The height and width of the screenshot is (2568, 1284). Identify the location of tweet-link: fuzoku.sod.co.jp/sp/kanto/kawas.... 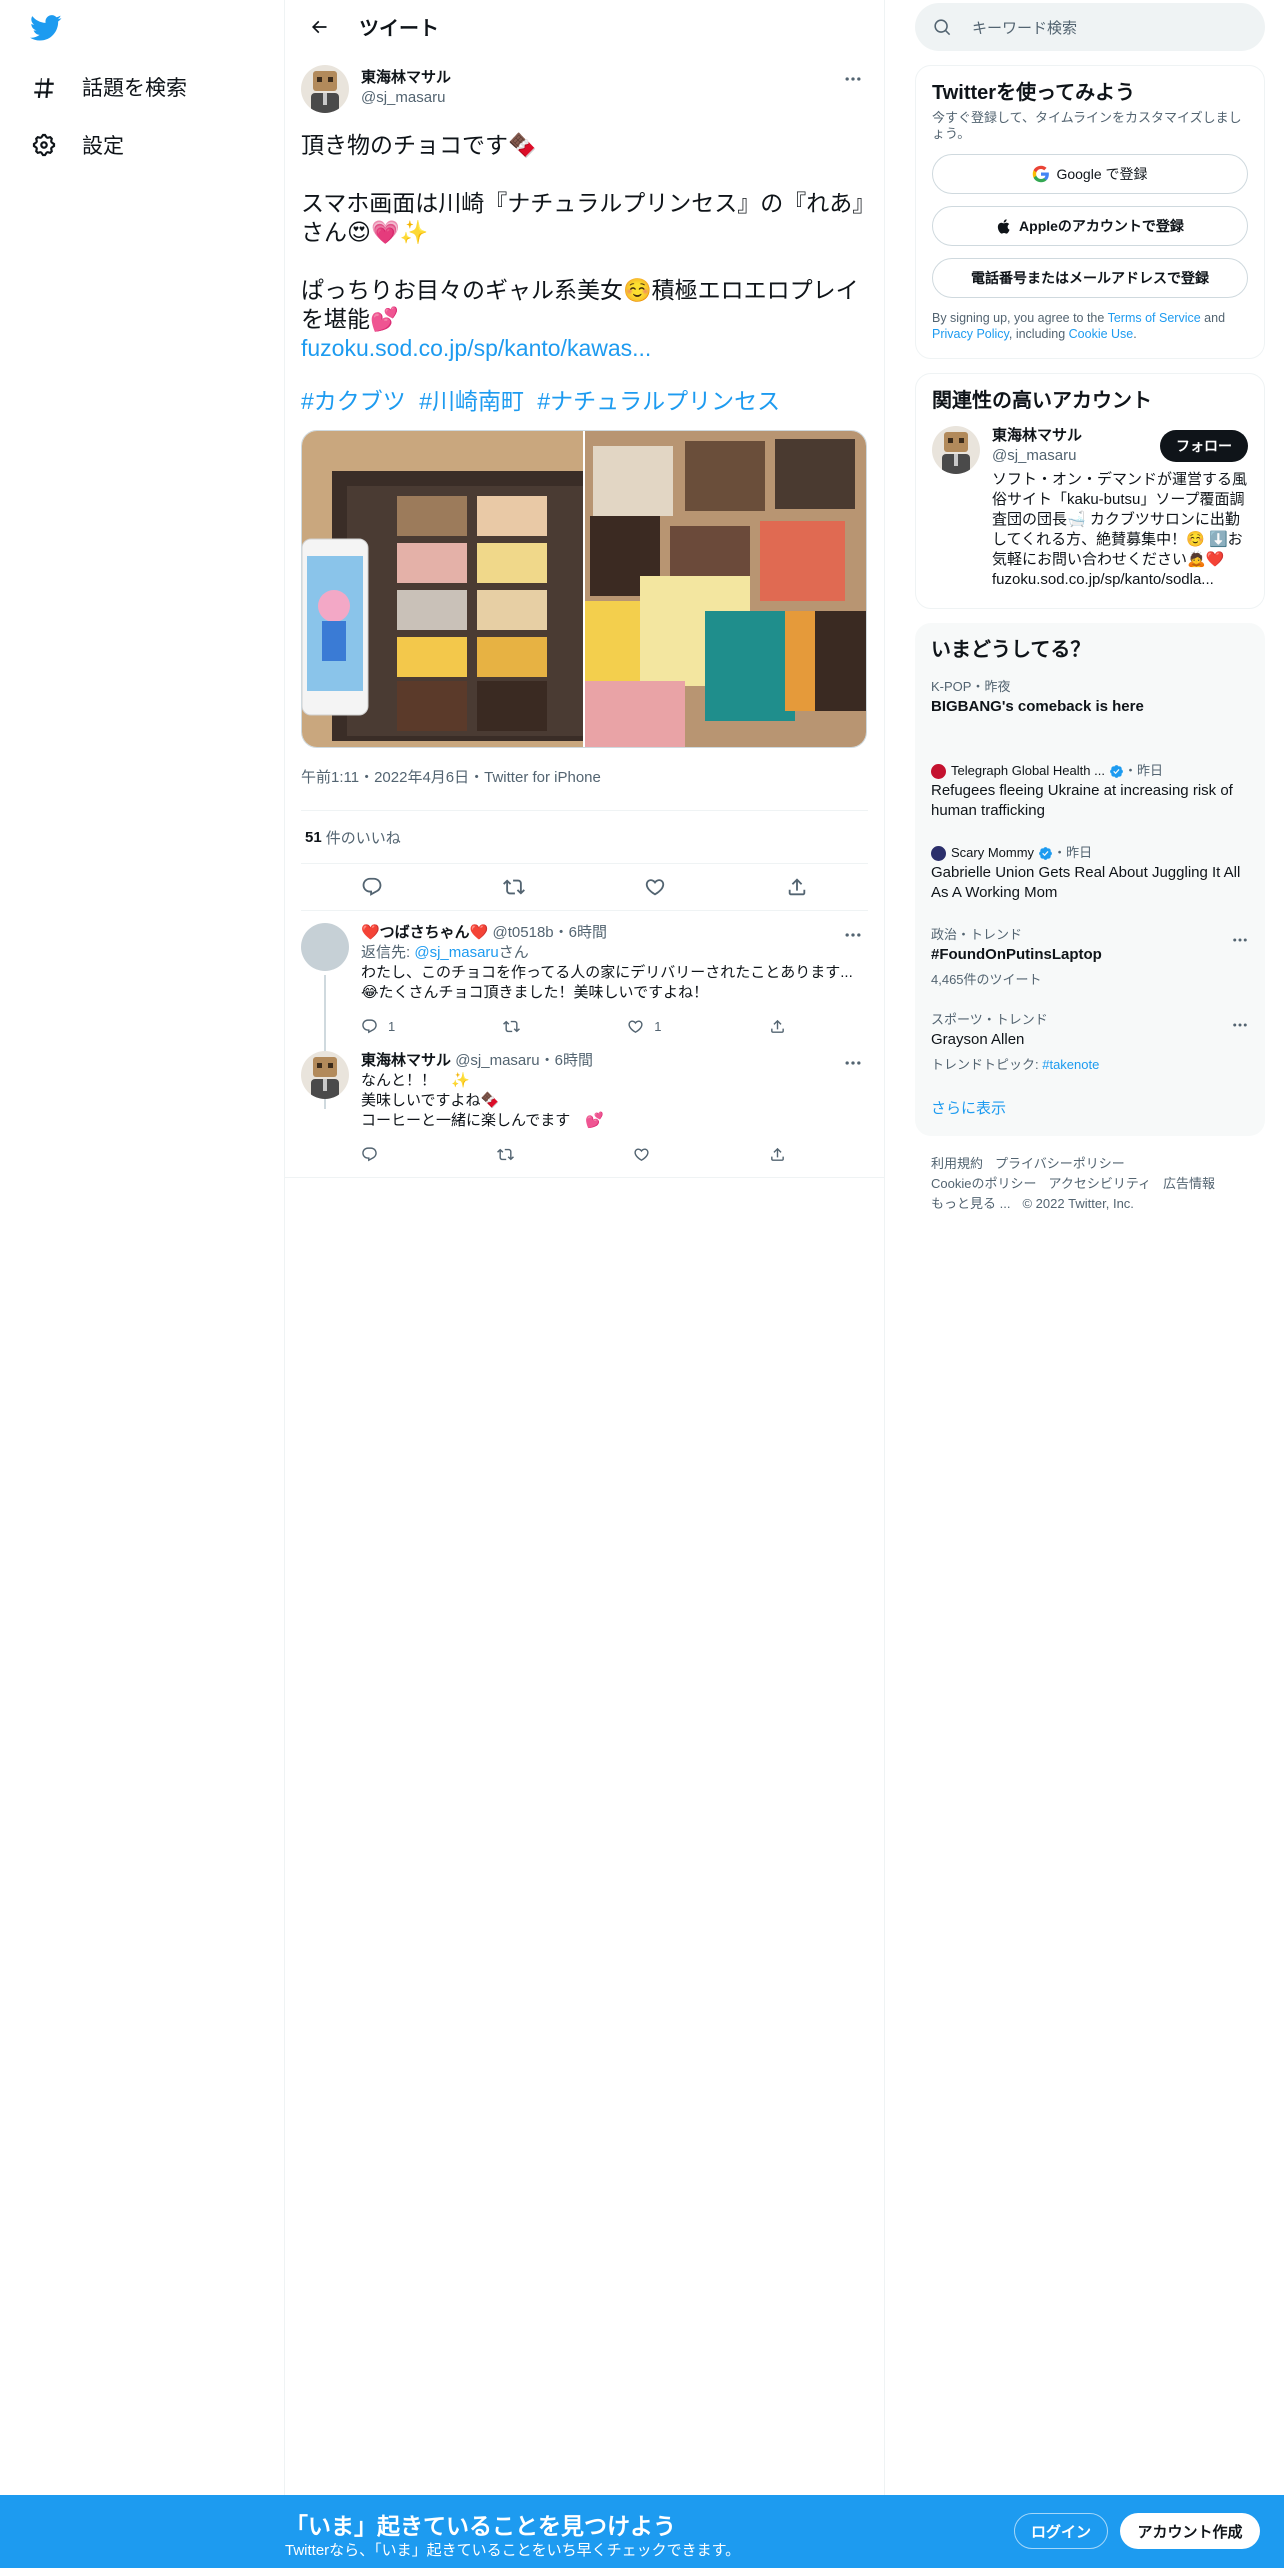
(584, 348).